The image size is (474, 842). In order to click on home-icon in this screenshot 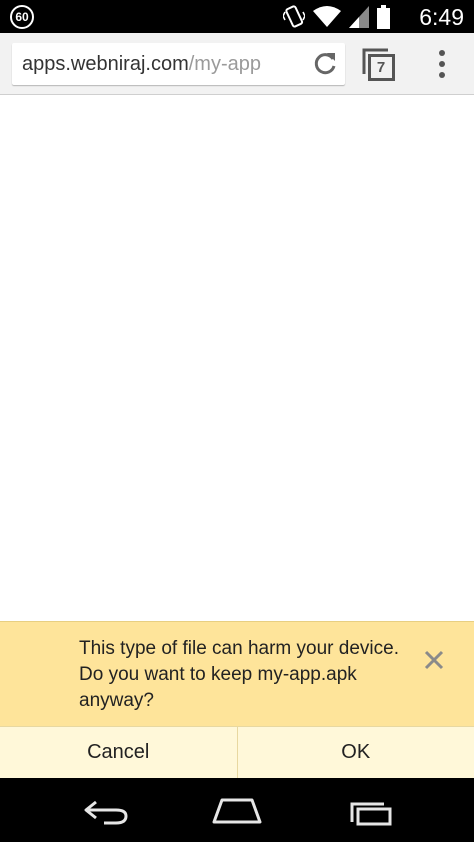, I will do `click(237, 811)`.